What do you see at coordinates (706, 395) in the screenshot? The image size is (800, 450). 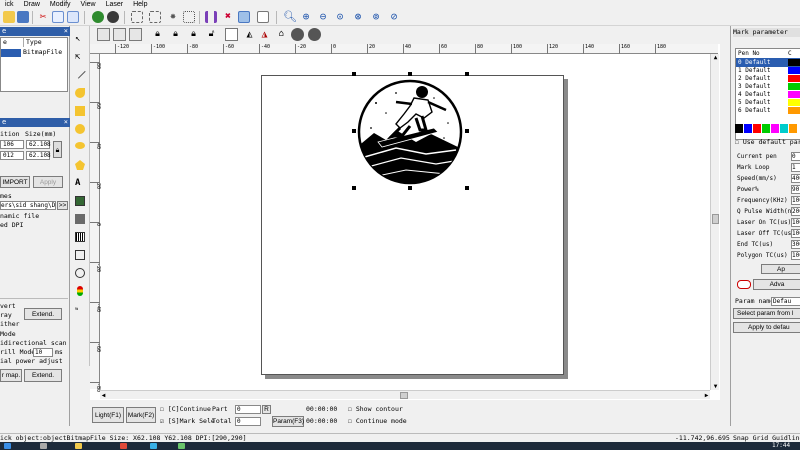 I see `scroll-right-icon: ▶` at bounding box center [706, 395].